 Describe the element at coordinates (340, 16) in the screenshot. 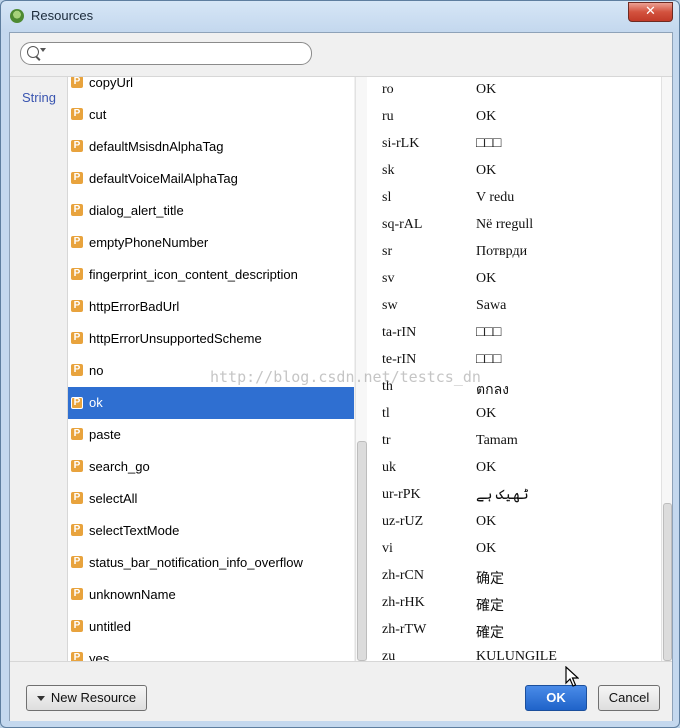

I see `title-bar: Resources ✕` at that location.